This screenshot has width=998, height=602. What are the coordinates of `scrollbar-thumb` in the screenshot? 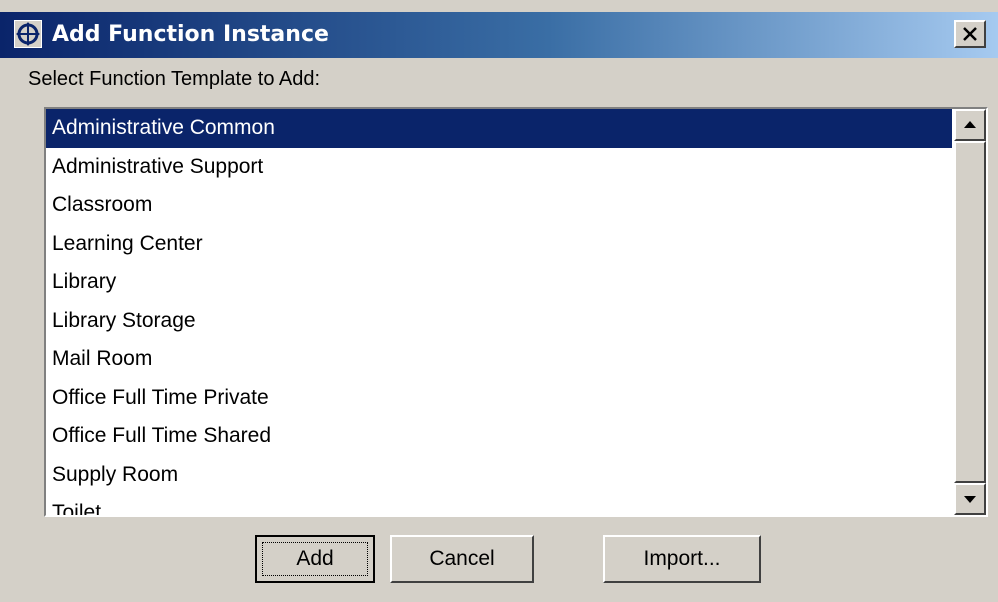 It's located at (970, 312).